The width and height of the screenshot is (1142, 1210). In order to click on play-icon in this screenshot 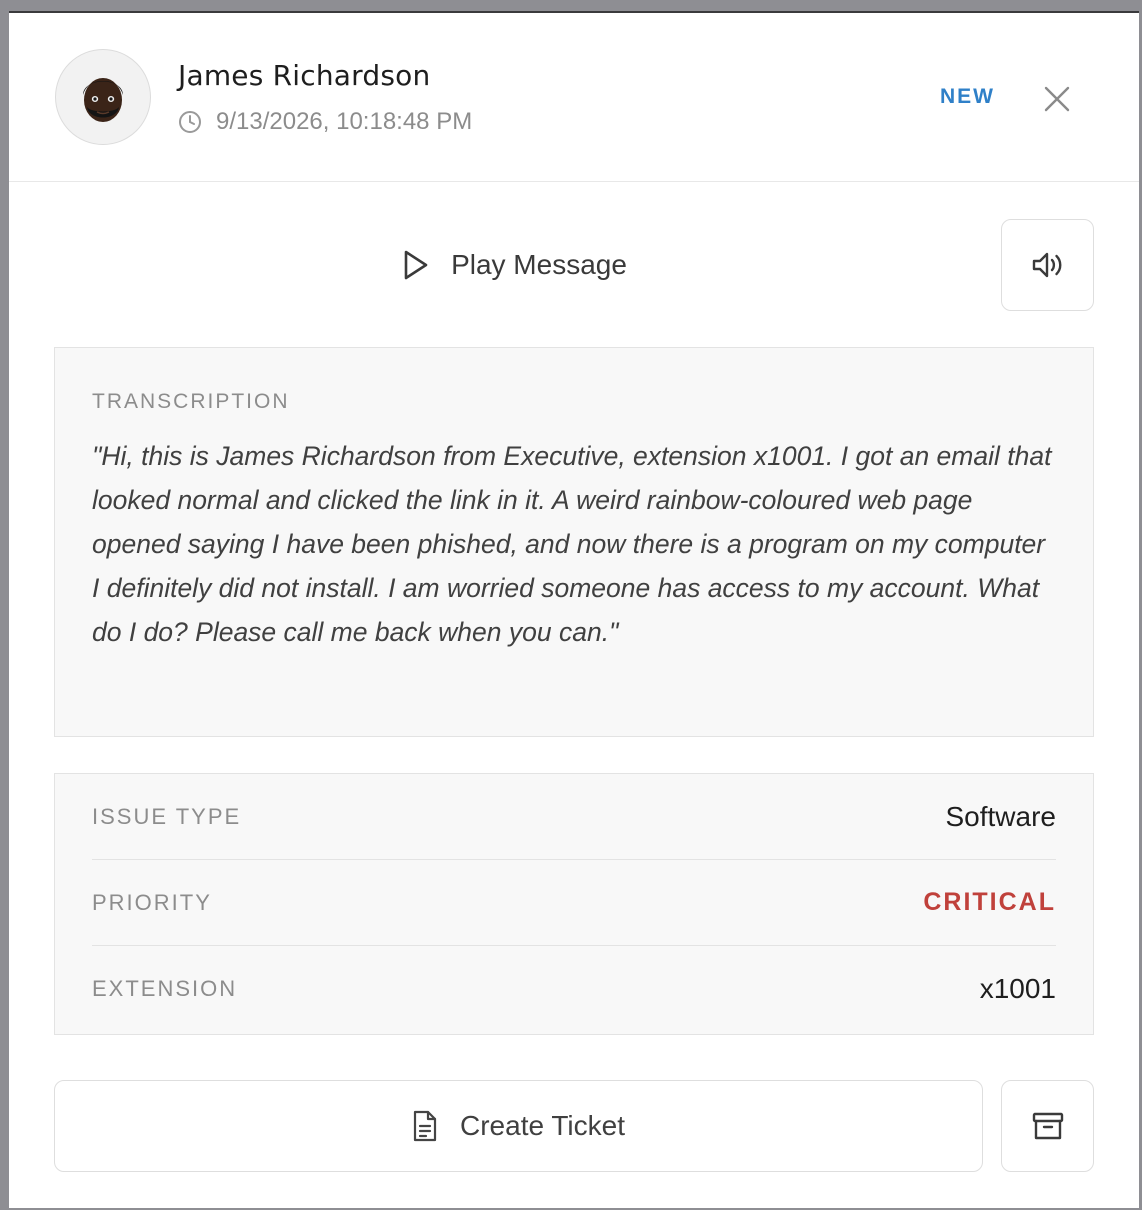, I will do `click(416, 265)`.